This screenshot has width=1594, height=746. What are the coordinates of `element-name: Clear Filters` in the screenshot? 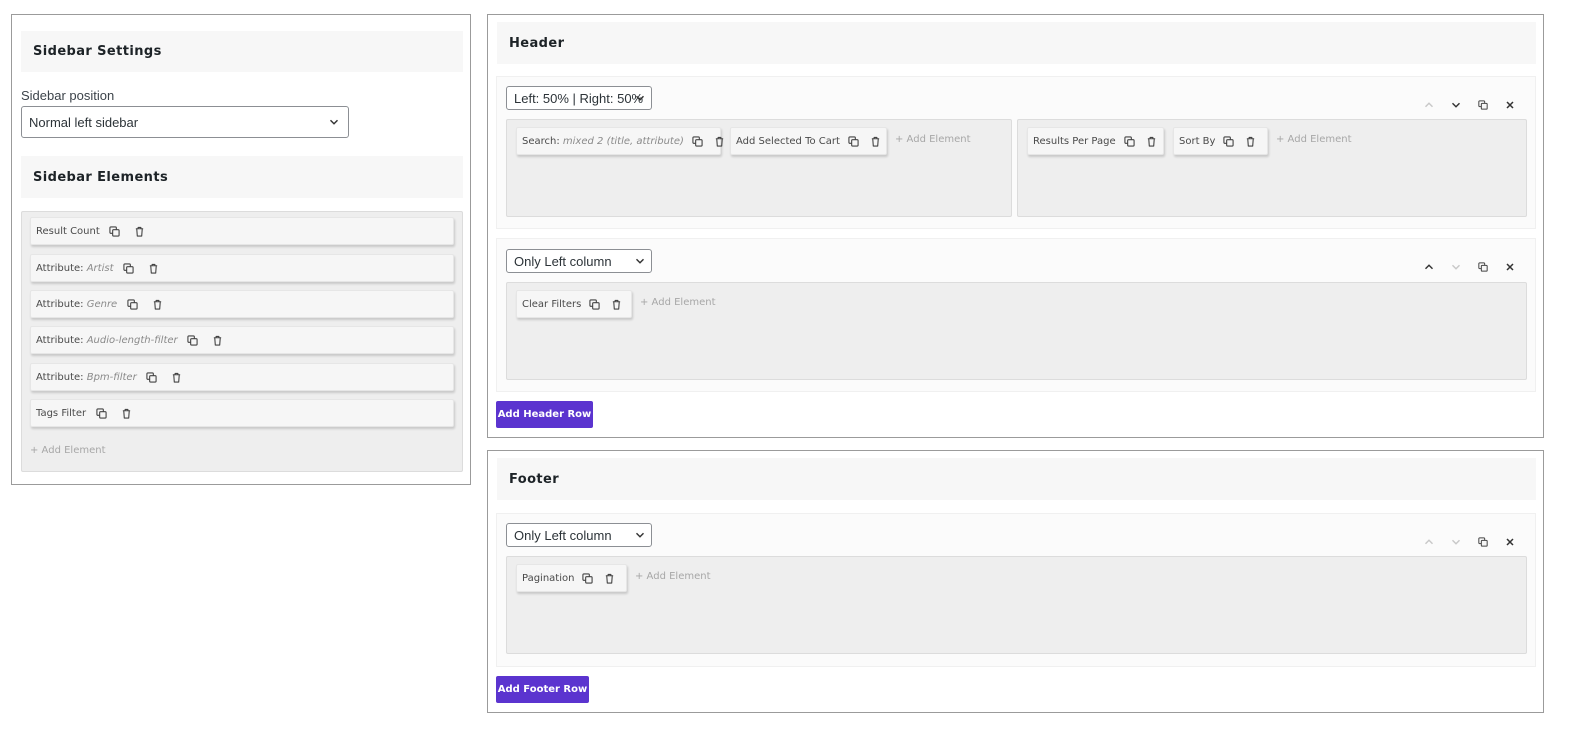 It's located at (552, 304).